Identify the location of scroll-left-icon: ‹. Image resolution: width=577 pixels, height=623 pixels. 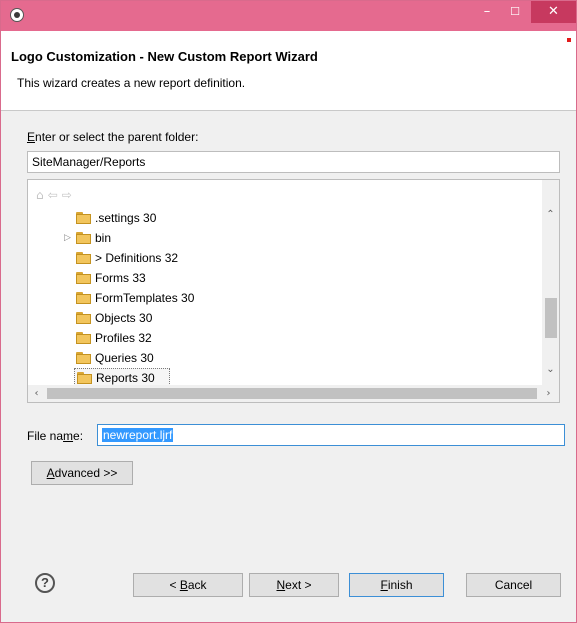
(36, 393).